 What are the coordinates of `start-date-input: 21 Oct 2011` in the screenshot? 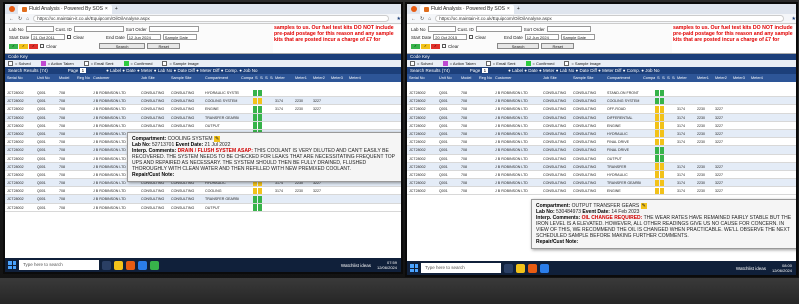 It's located at (48, 37).